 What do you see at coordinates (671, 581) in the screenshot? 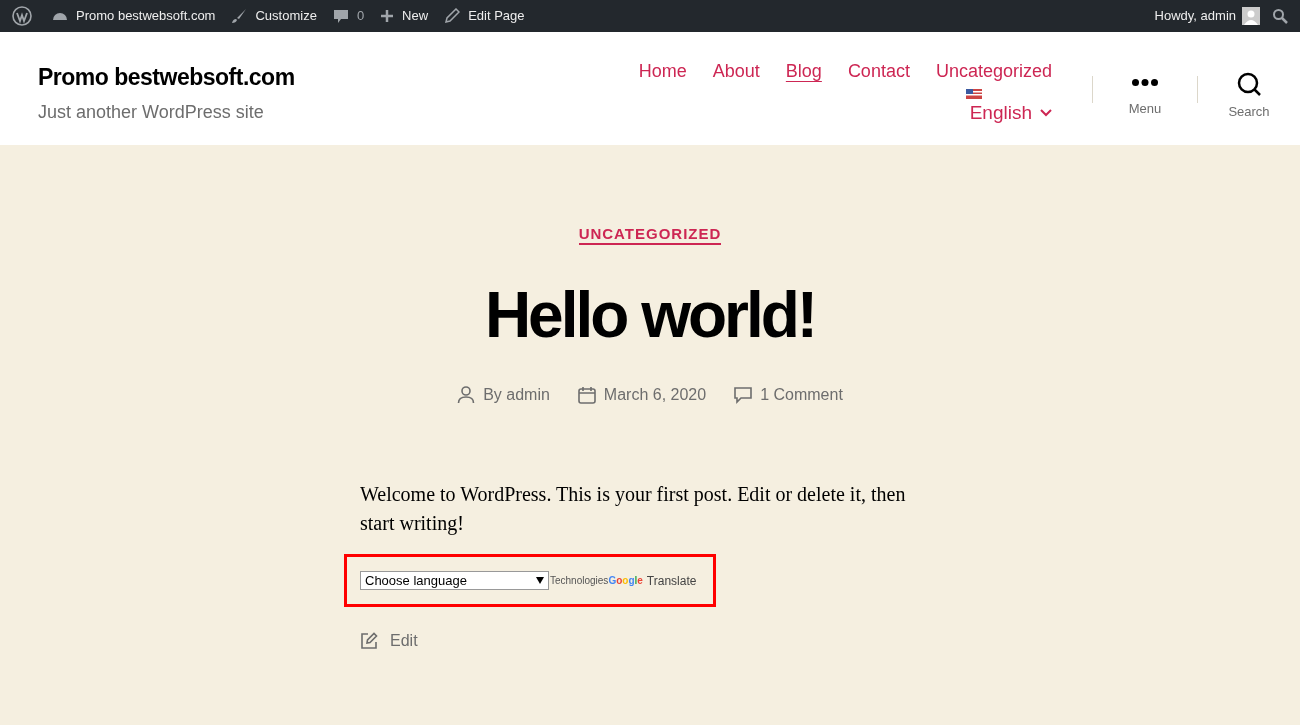
I see `translate-text: Translate` at bounding box center [671, 581].